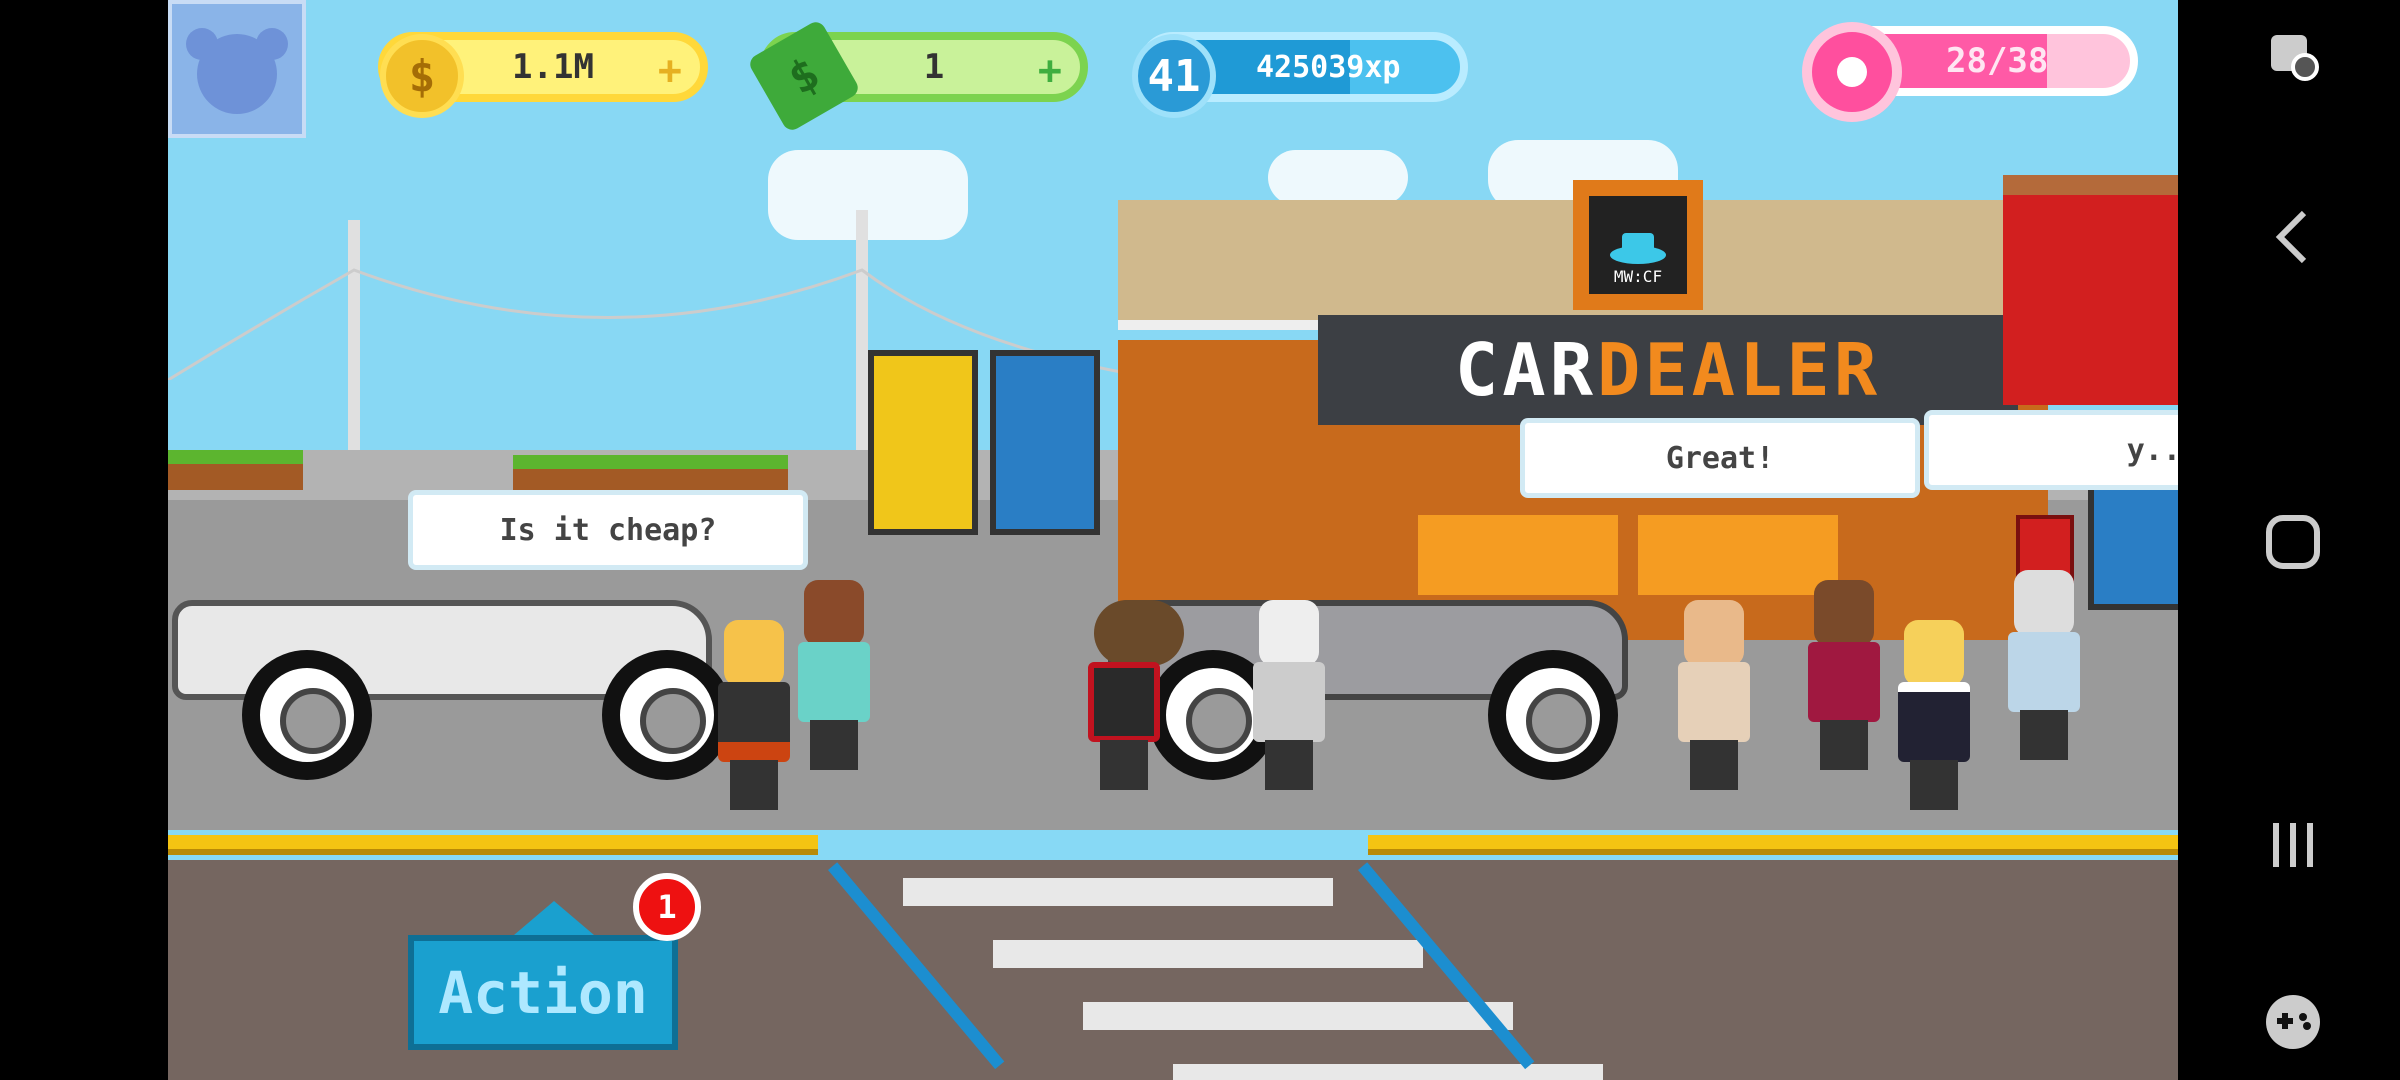 The image size is (2400, 1080). What do you see at coordinates (1997, 61) in the screenshot?
I see `donut-value: 28/38` at bounding box center [1997, 61].